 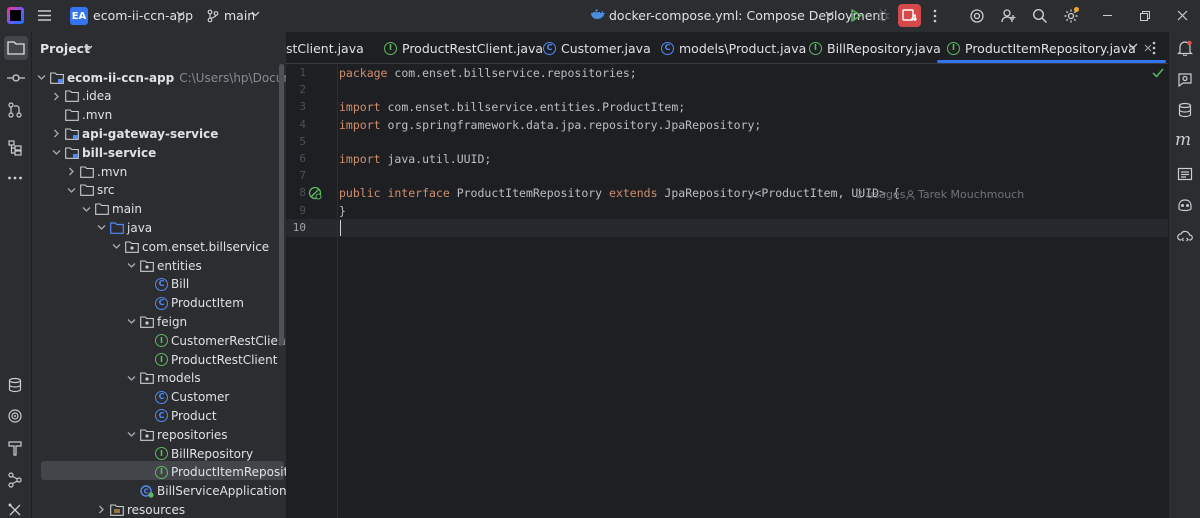 What do you see at coordinates (1154, 48) in the screenshot?
I see `tab-actions-icon` at bounding box center [1154, 48].